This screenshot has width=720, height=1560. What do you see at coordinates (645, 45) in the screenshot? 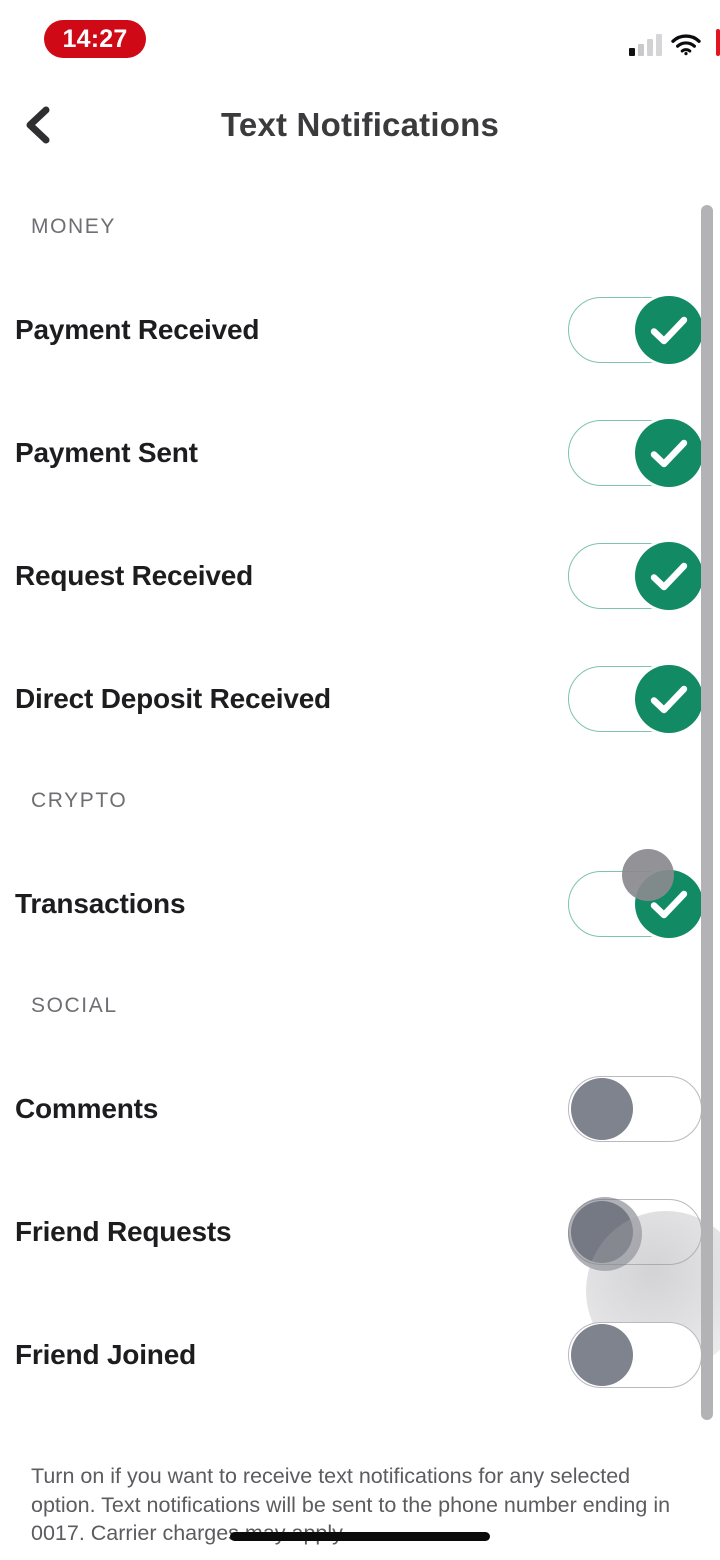
I see `signal-bars-icon` at bounding box center [645, 45].